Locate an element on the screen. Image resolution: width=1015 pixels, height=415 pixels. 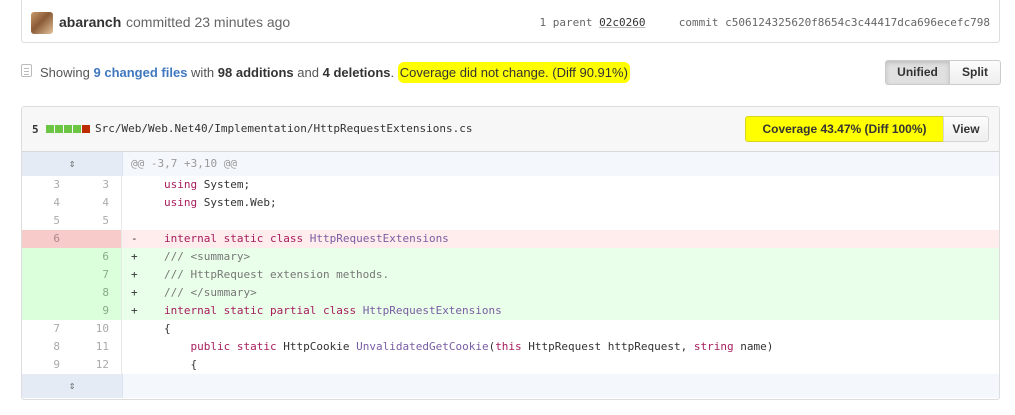
diff-line-ctx: 7 10 { is located at coordinates (510, 329).